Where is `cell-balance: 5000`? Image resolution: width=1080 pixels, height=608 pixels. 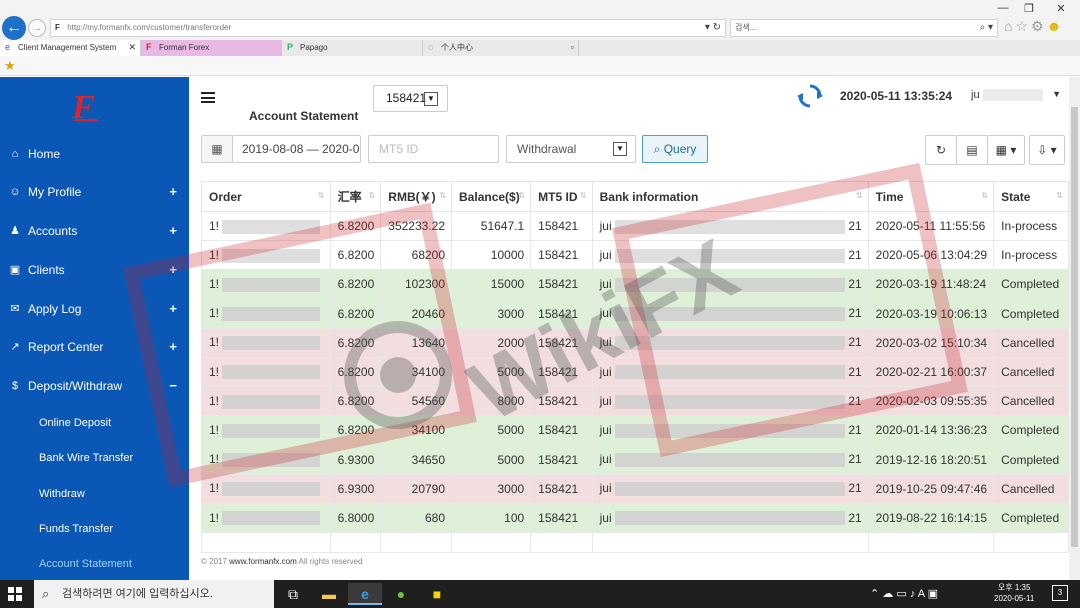
cell-balance: 5000 is located at coordinates (491, 372).